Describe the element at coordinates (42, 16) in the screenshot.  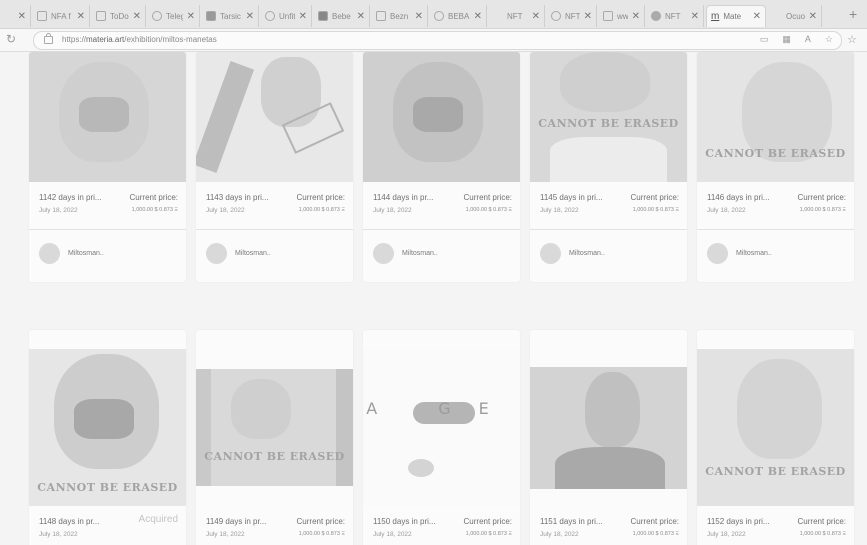
I see `page-icon` at that location.